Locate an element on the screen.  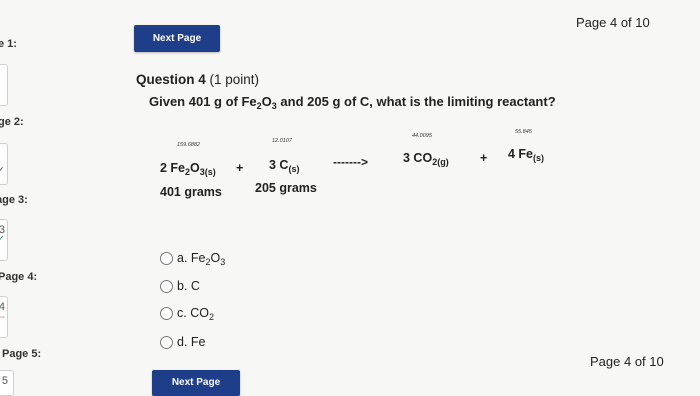
option-sub: 3 is located at coordinates (223, 262).